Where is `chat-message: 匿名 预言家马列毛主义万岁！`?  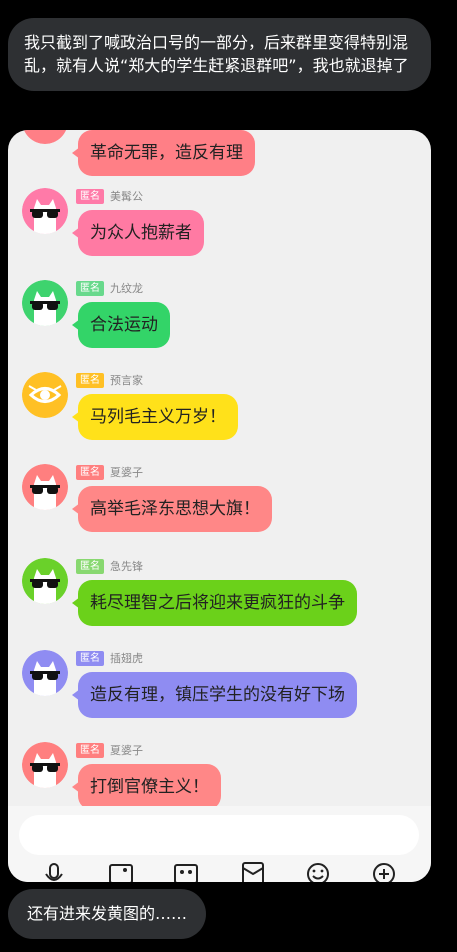
chat-message: 匿名 预言家马列毛主义万岁！ is located at coordinates (219, 422).